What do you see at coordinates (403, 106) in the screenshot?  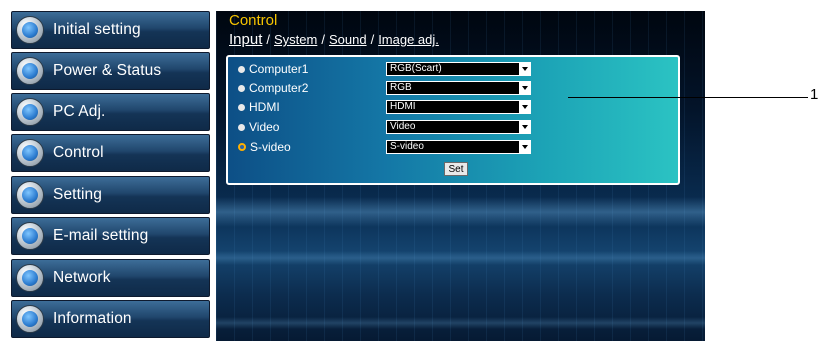 I see `select-value: HDMI` at bounding box center [403, 106].